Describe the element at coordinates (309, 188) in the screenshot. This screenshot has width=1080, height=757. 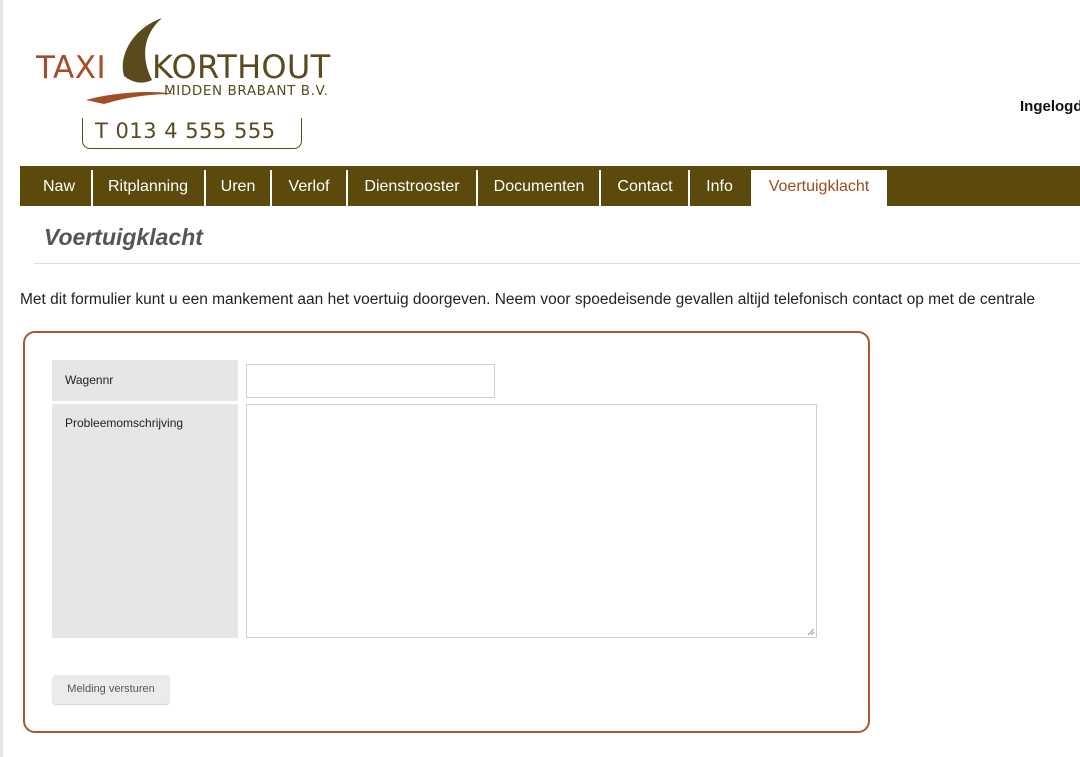
I see `nav-item-verlof: Verlof` at that location.